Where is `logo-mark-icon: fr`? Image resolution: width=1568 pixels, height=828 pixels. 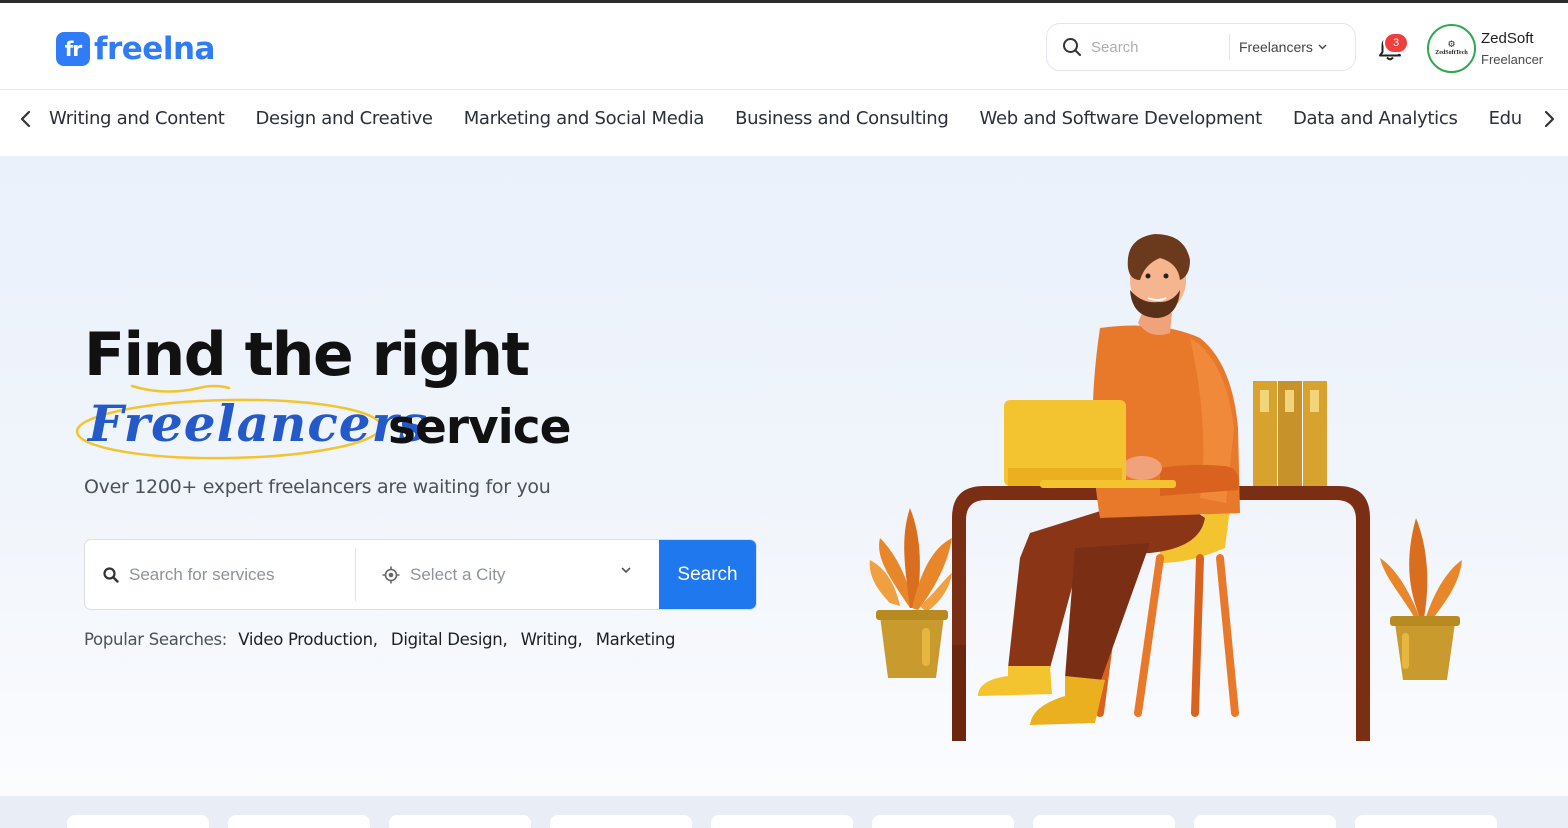
logo-mark-icon: fr is located at coordinates (73, 49).